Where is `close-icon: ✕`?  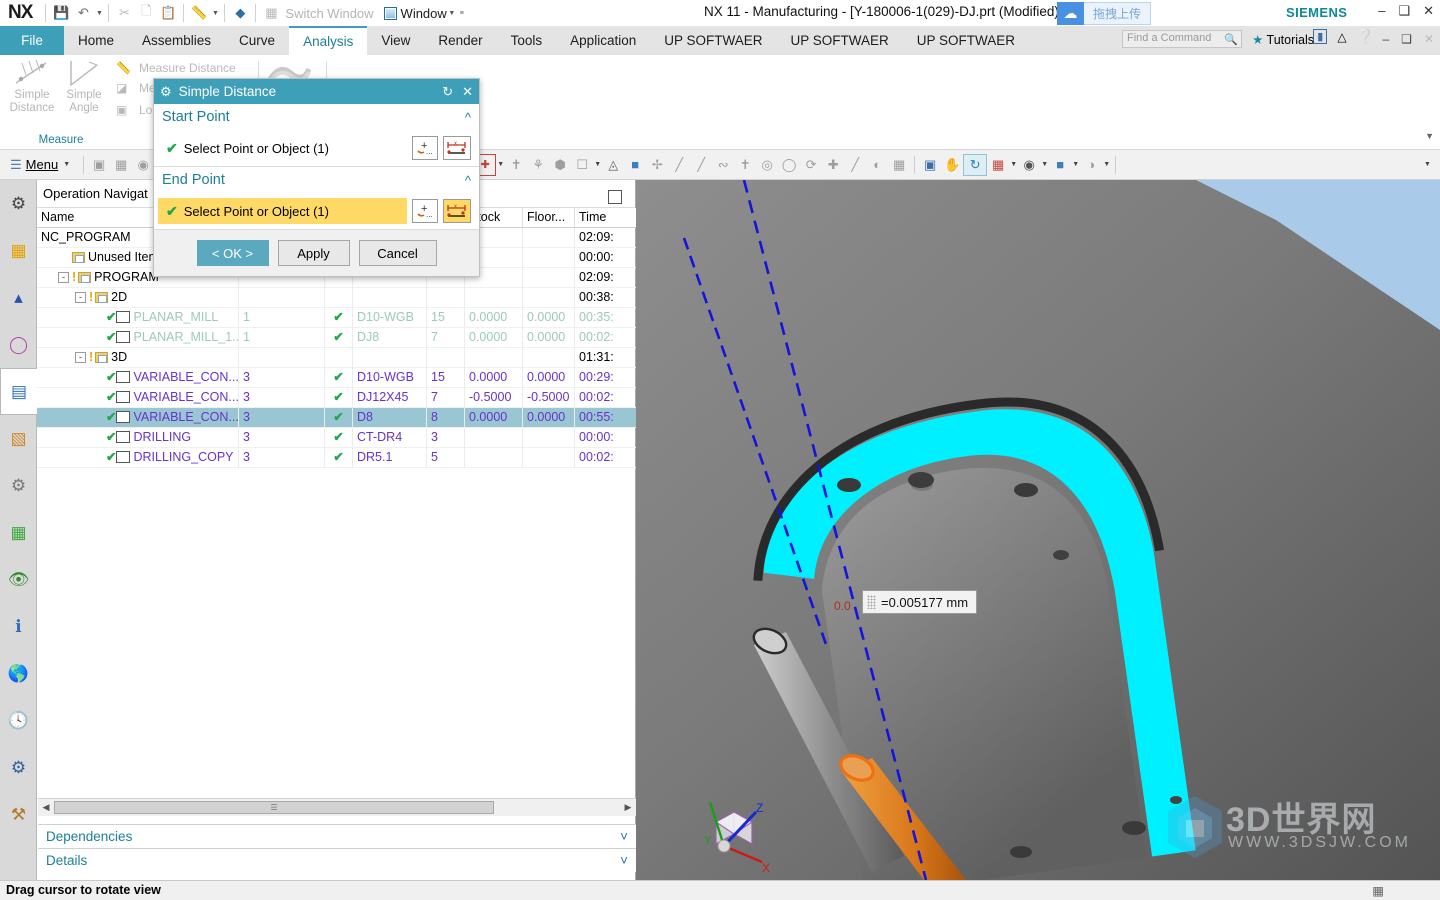 close-icon: ✕ is located at coordinates (1428, 11).